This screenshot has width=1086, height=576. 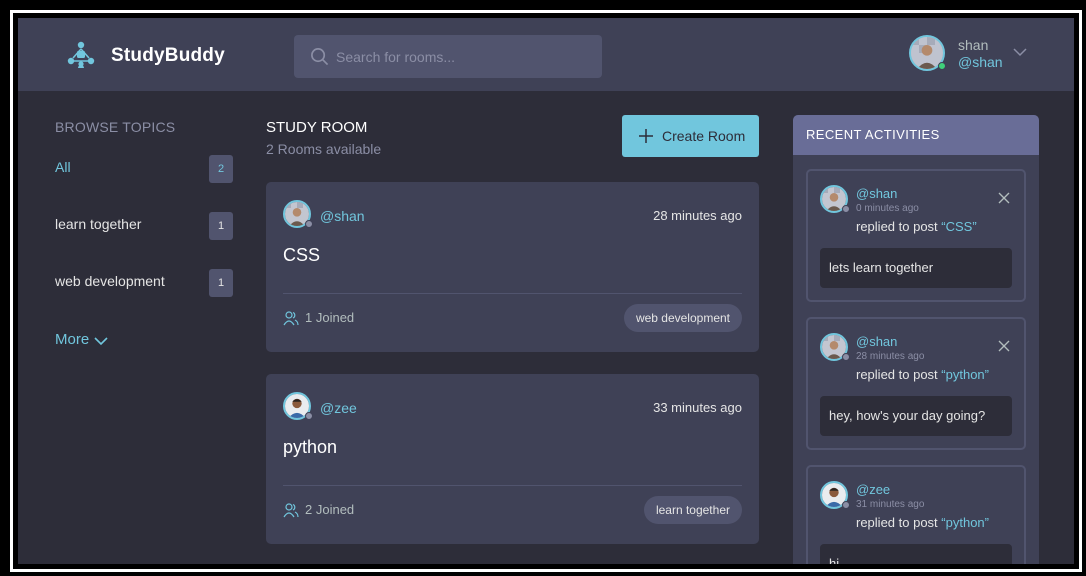 I want to click on room-name: python, so click(x=310, y=447).